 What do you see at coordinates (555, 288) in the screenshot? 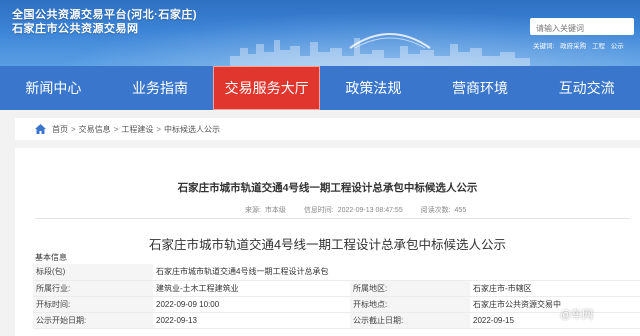
I see `field-value: 石家庄市-市辖区` at bounding box center [555, 288].